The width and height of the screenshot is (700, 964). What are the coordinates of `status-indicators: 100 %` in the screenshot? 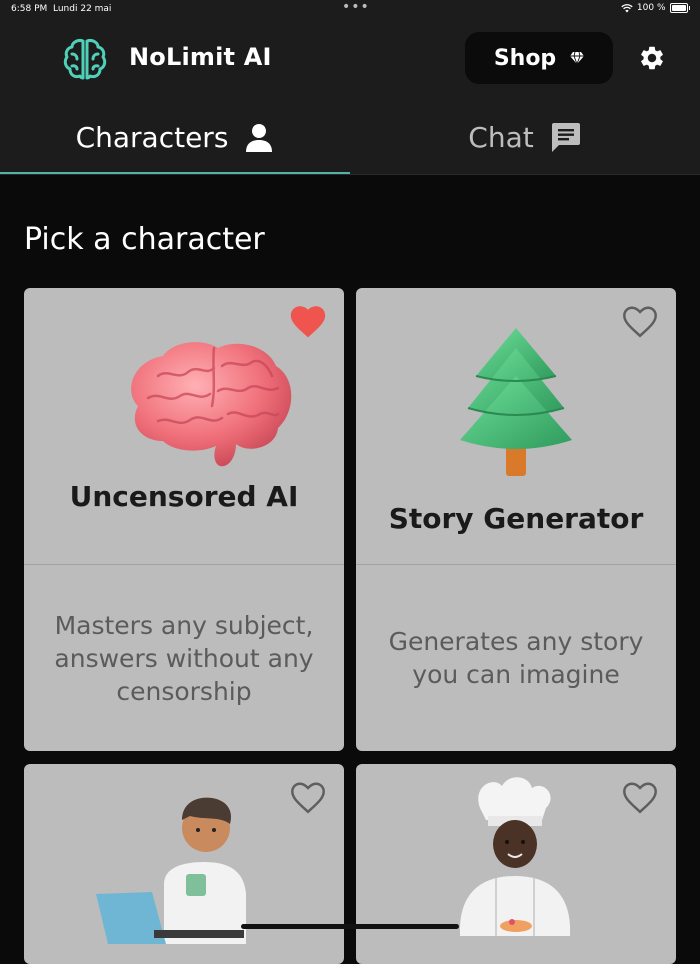 It's located at (655, 8).